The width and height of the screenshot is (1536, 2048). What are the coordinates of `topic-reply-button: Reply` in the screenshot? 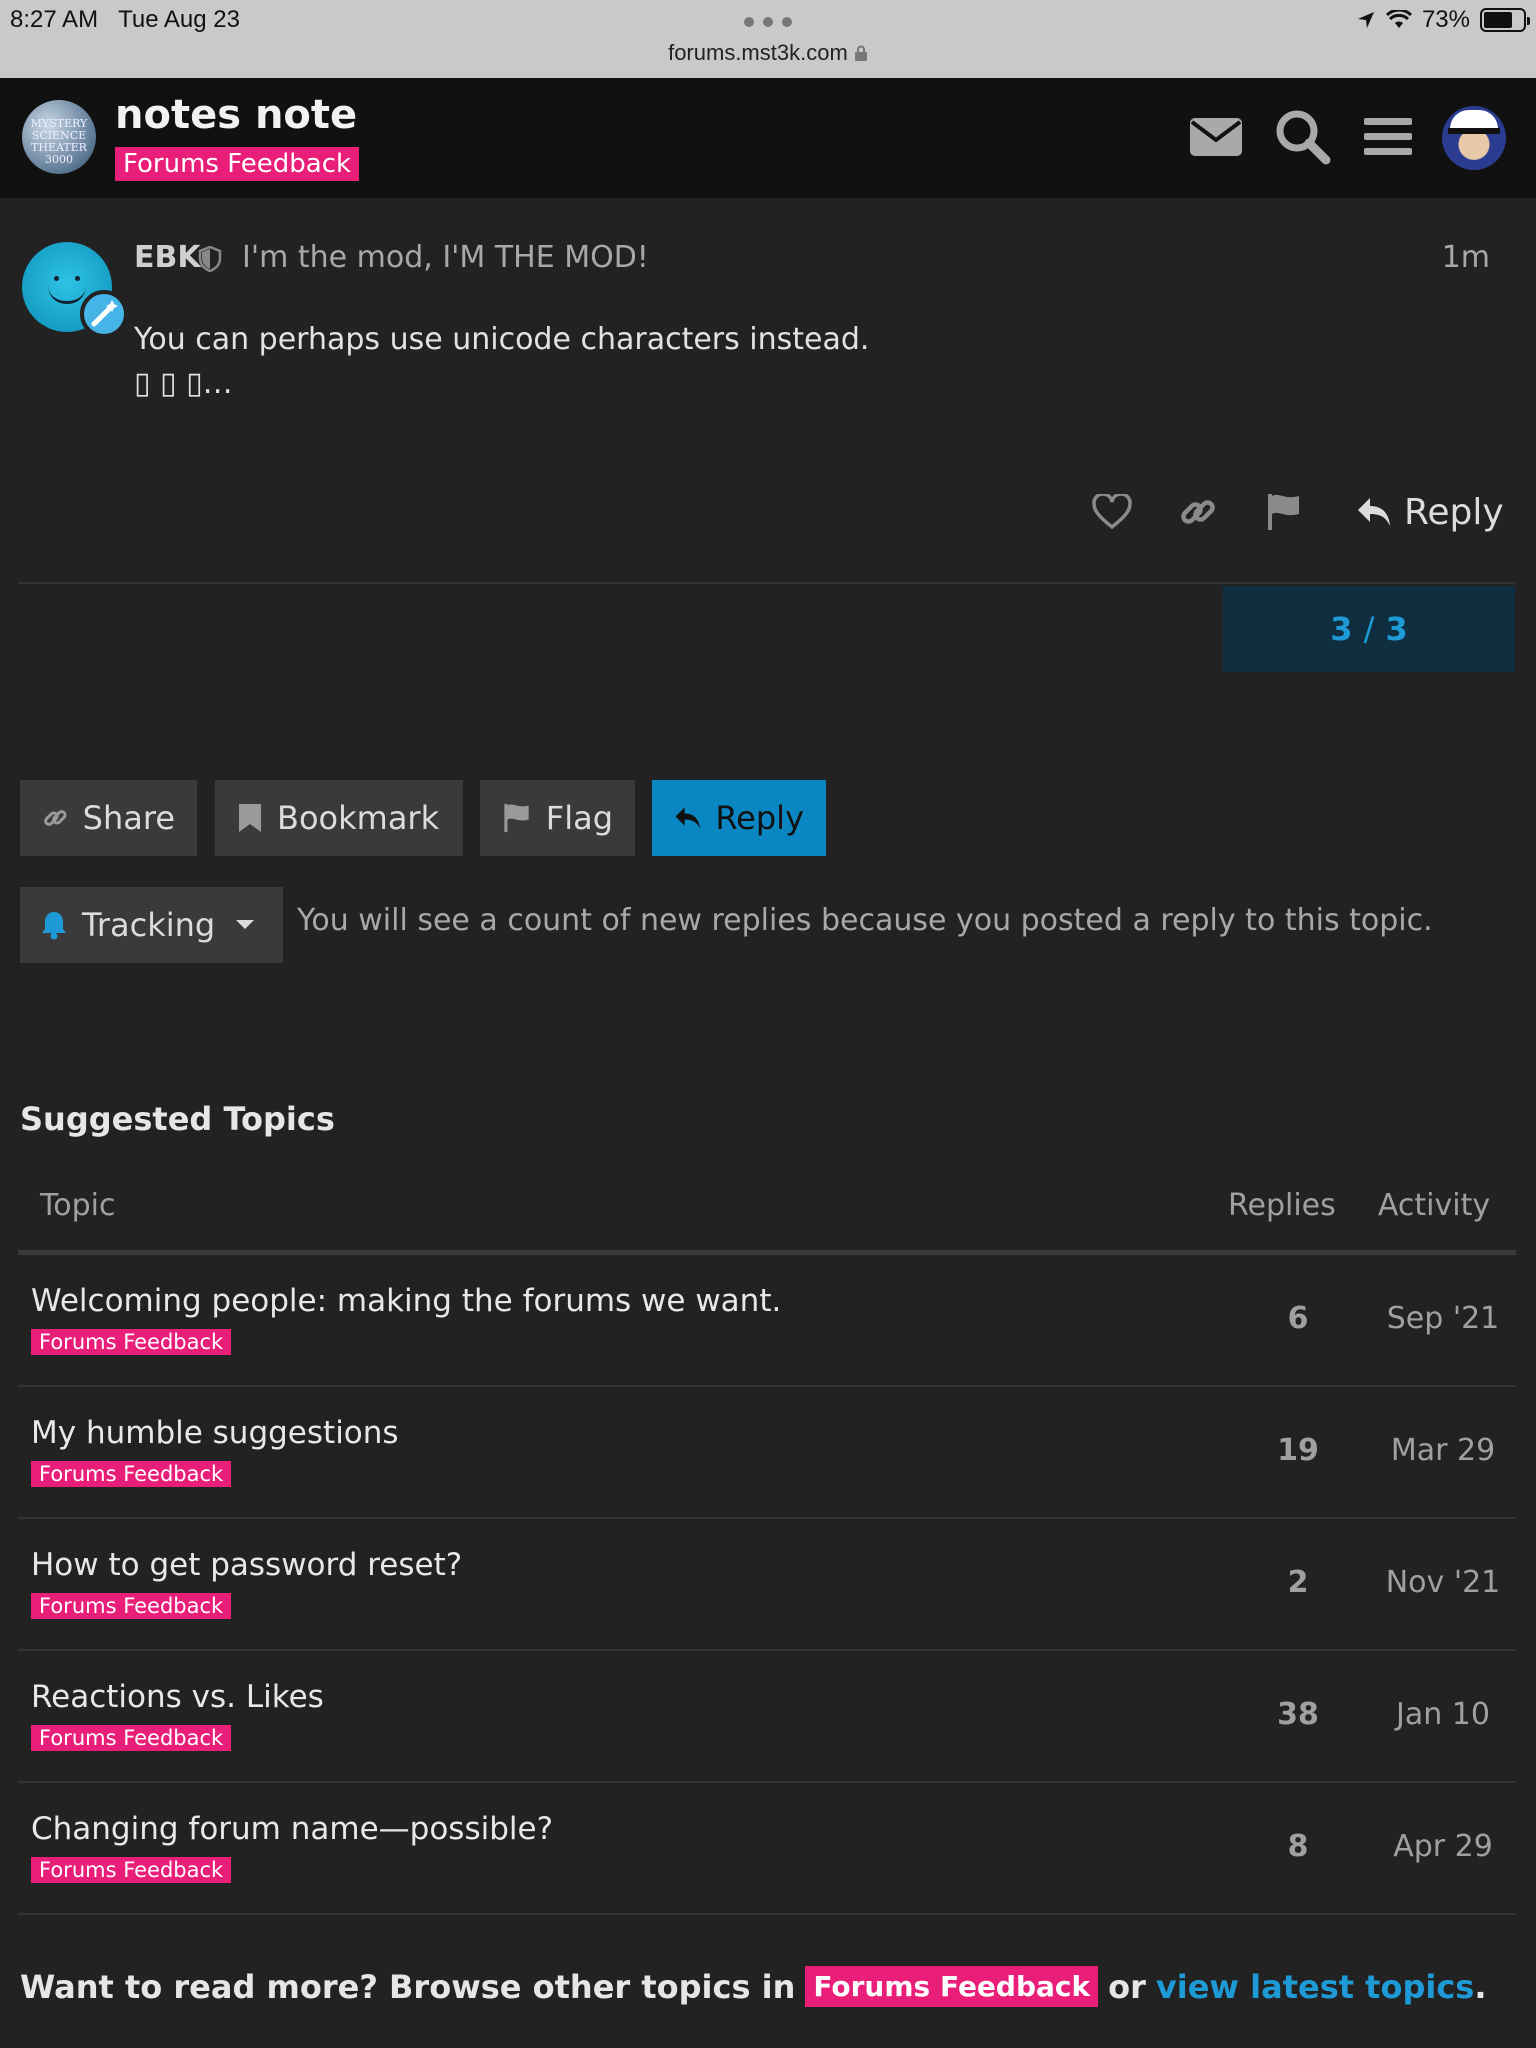 It's located at (739, 818).